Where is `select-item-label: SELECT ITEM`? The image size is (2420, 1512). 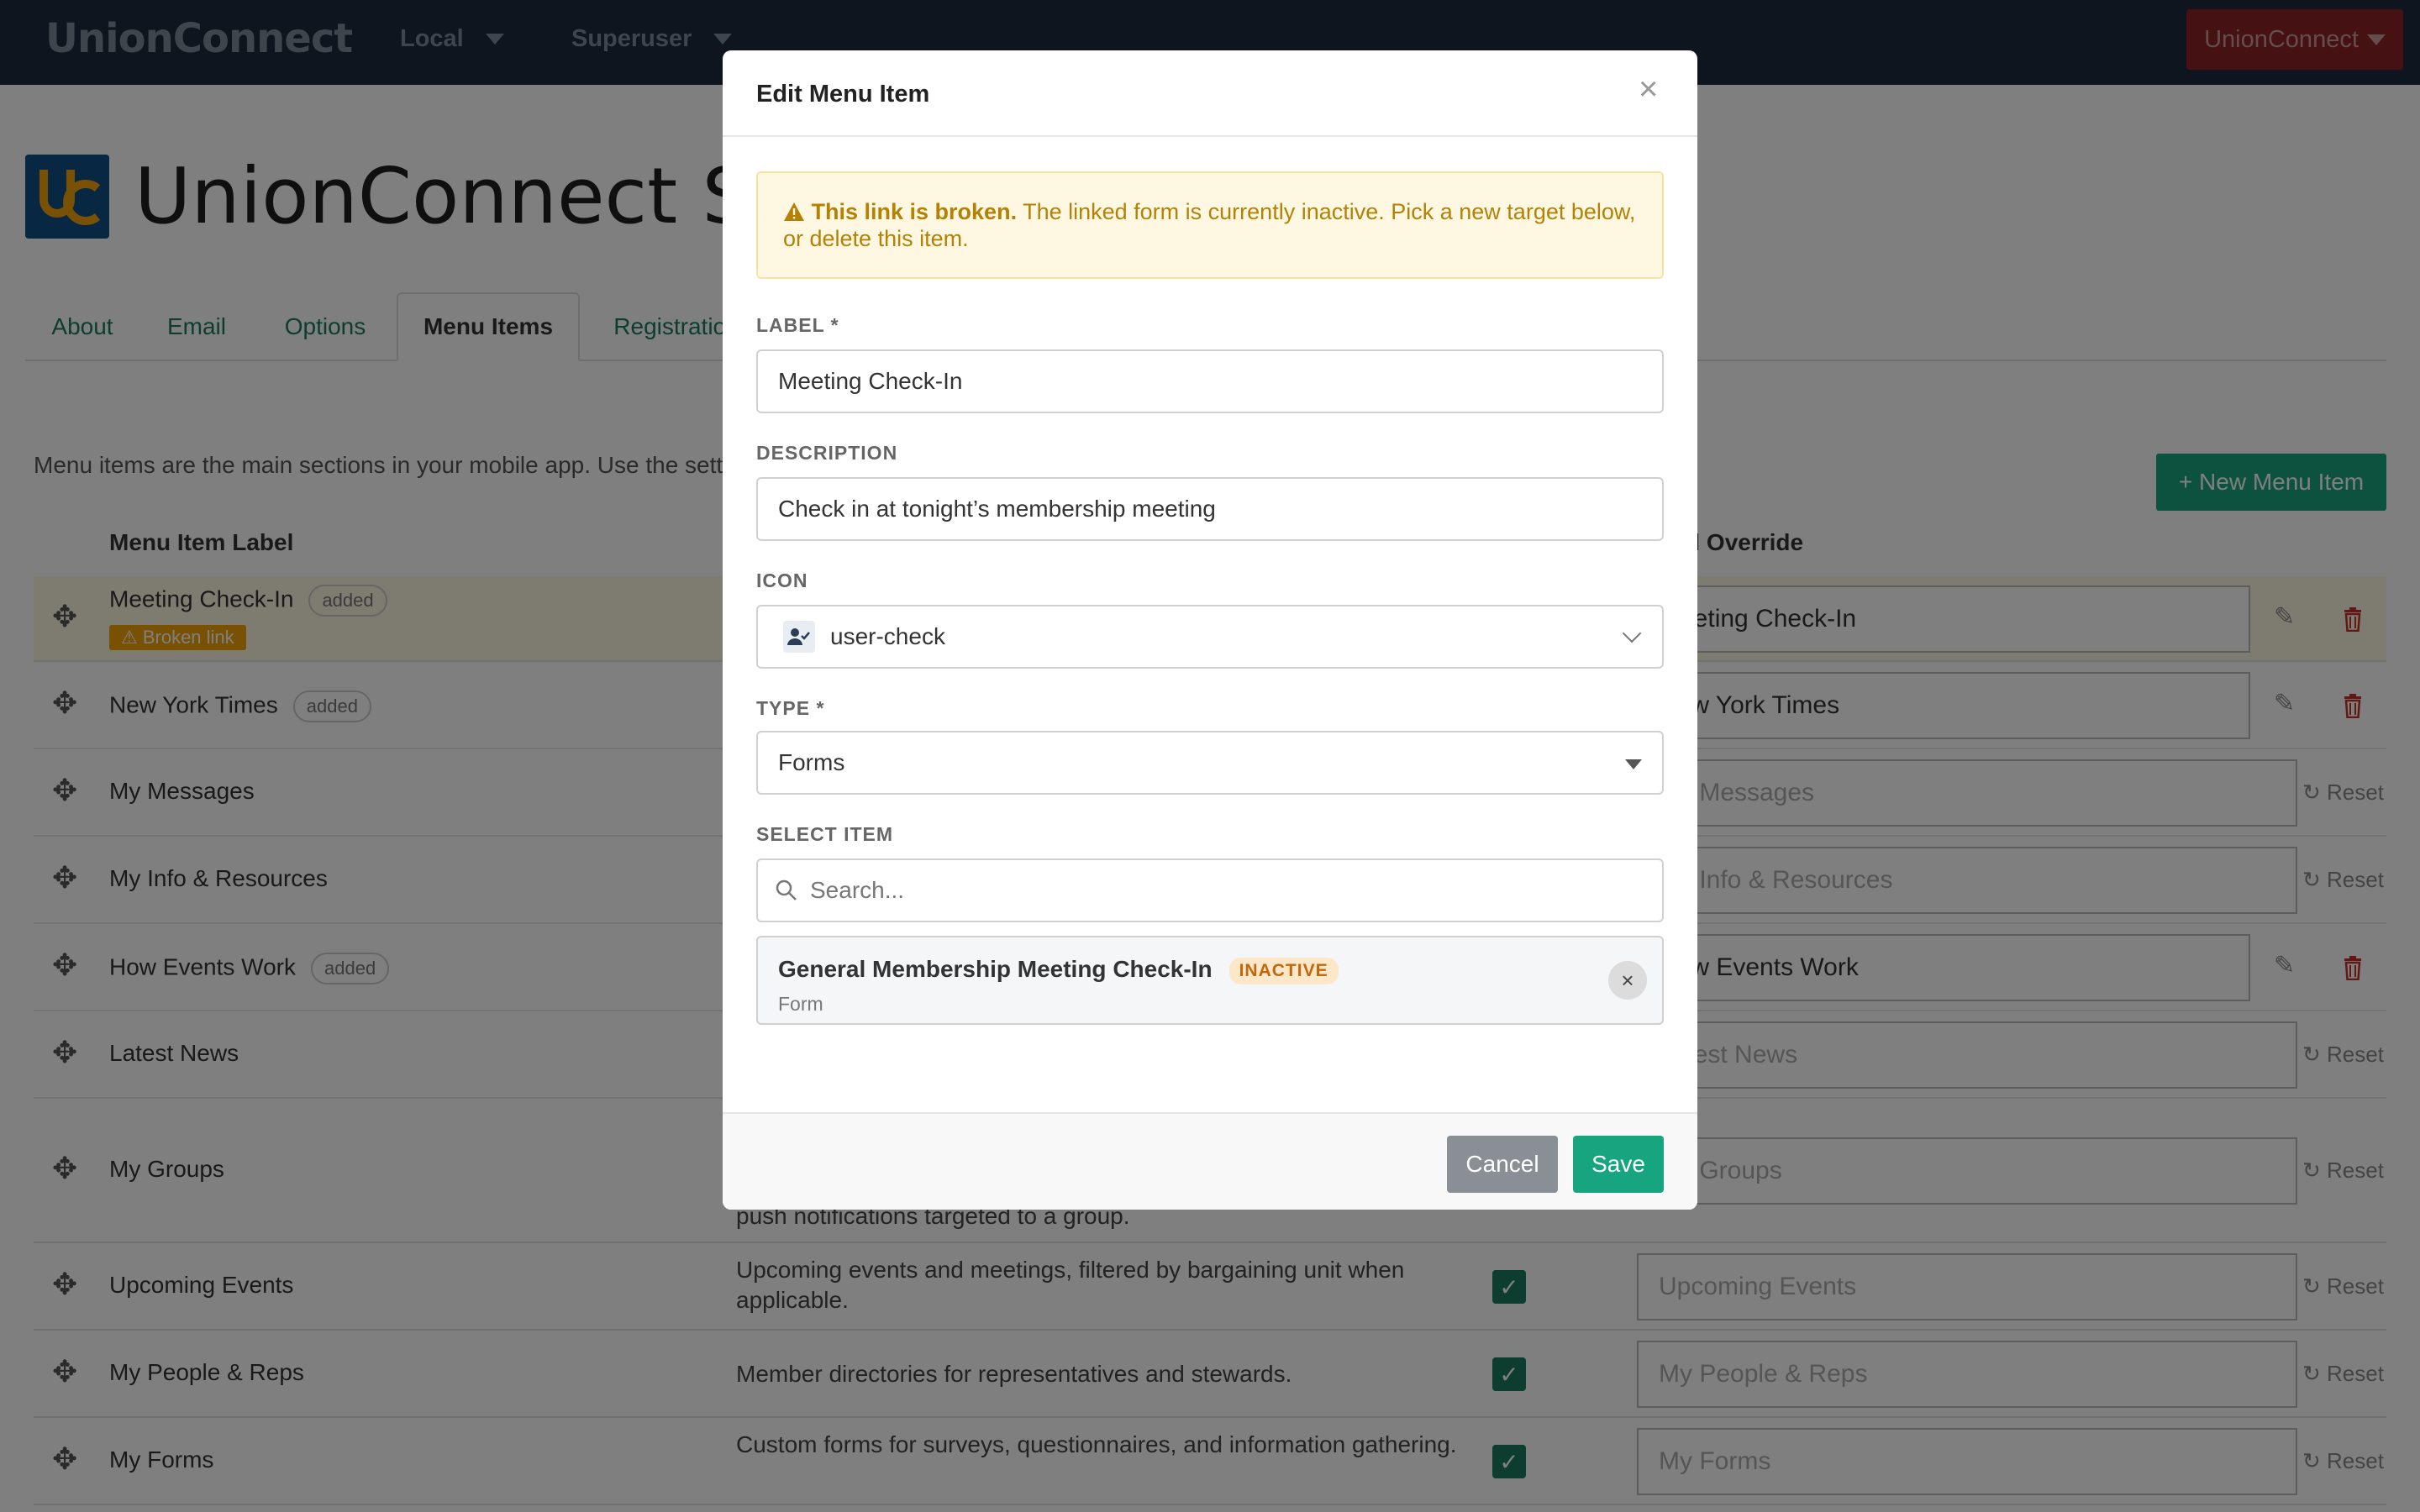
select-item-label: SELECT ITEM is located at coordinates (825, 834).